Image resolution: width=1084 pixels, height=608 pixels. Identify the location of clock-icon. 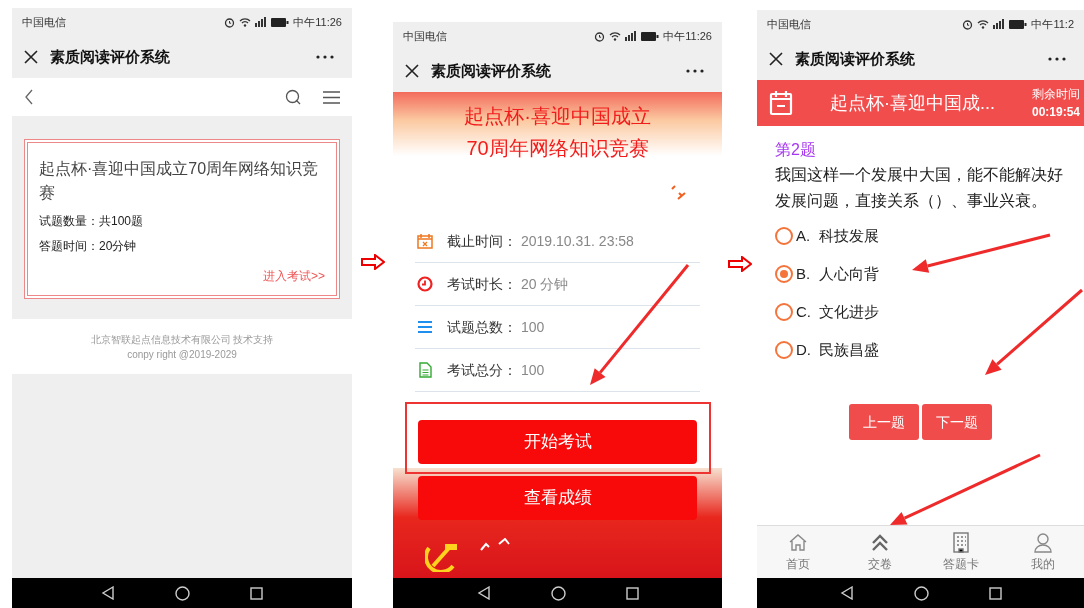
(425, 284).